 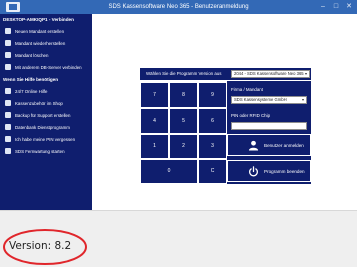 What do you see at coordinates (39, 103) in the screenshot?
I see `sidebar-item-label: Kassenzubehör im Shop` at bounding box center [39, 103].